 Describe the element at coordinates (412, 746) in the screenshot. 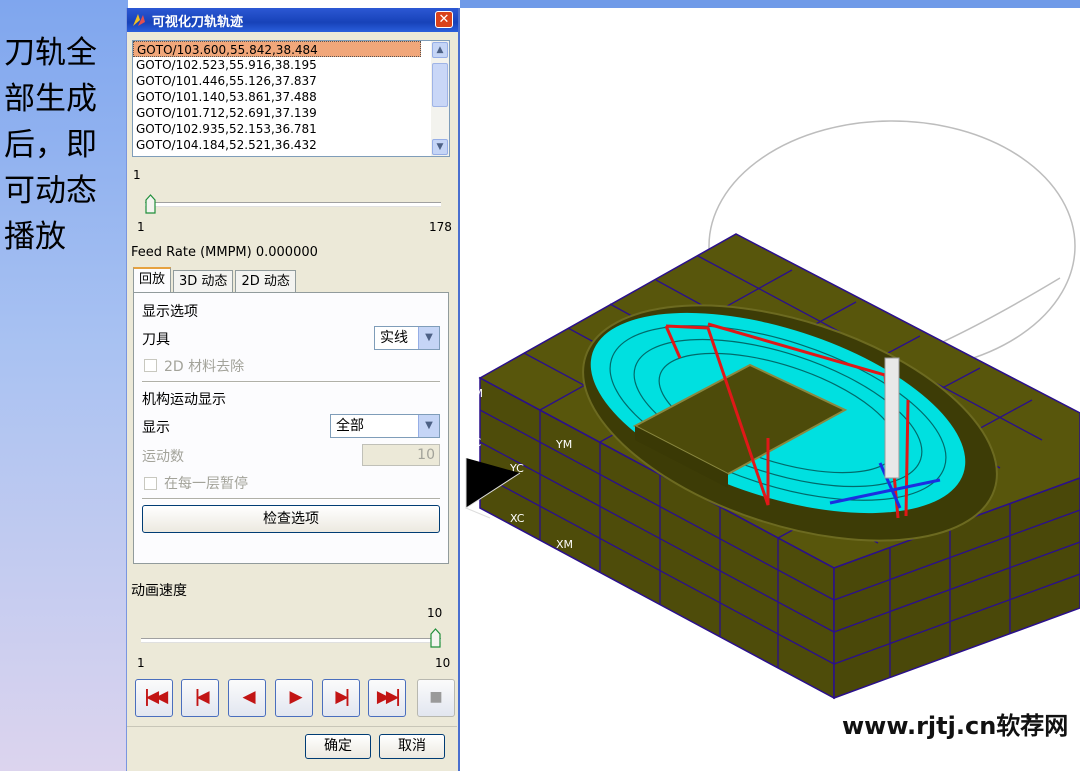

I see `cancel-button: 取消` at that location.